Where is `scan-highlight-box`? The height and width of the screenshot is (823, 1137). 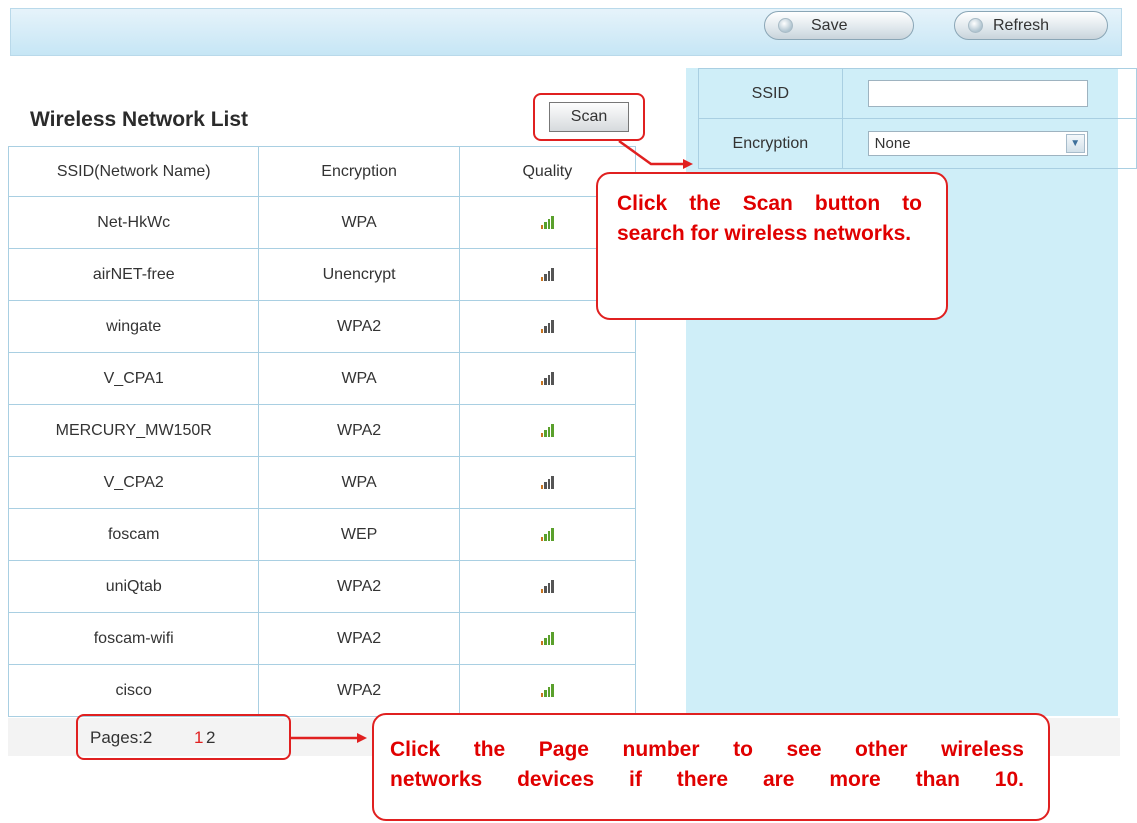 scan-highlight-box is located at coordinates (589, 117).